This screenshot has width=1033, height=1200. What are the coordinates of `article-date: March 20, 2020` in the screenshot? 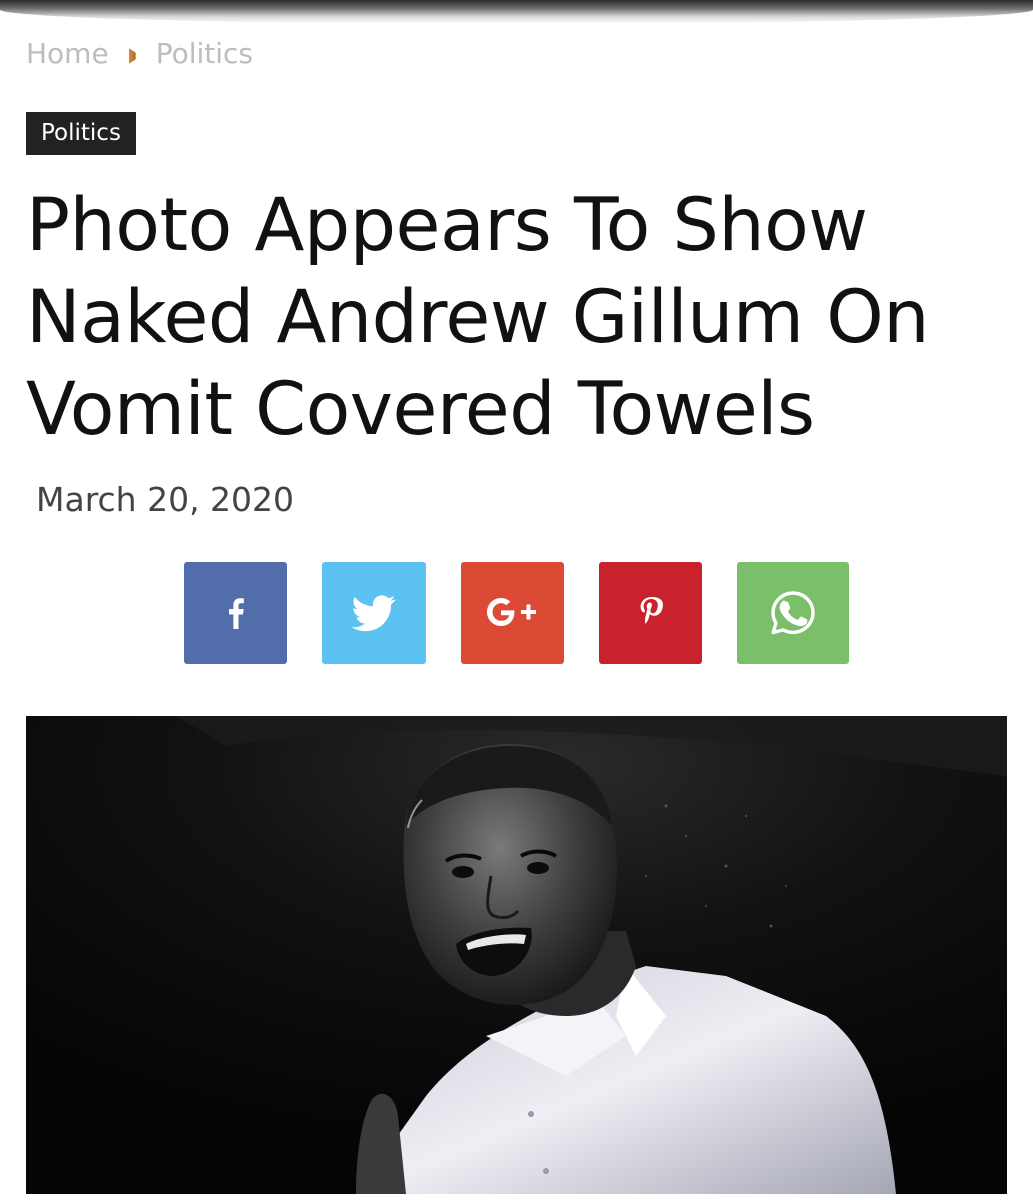 It's located at (165, 499).